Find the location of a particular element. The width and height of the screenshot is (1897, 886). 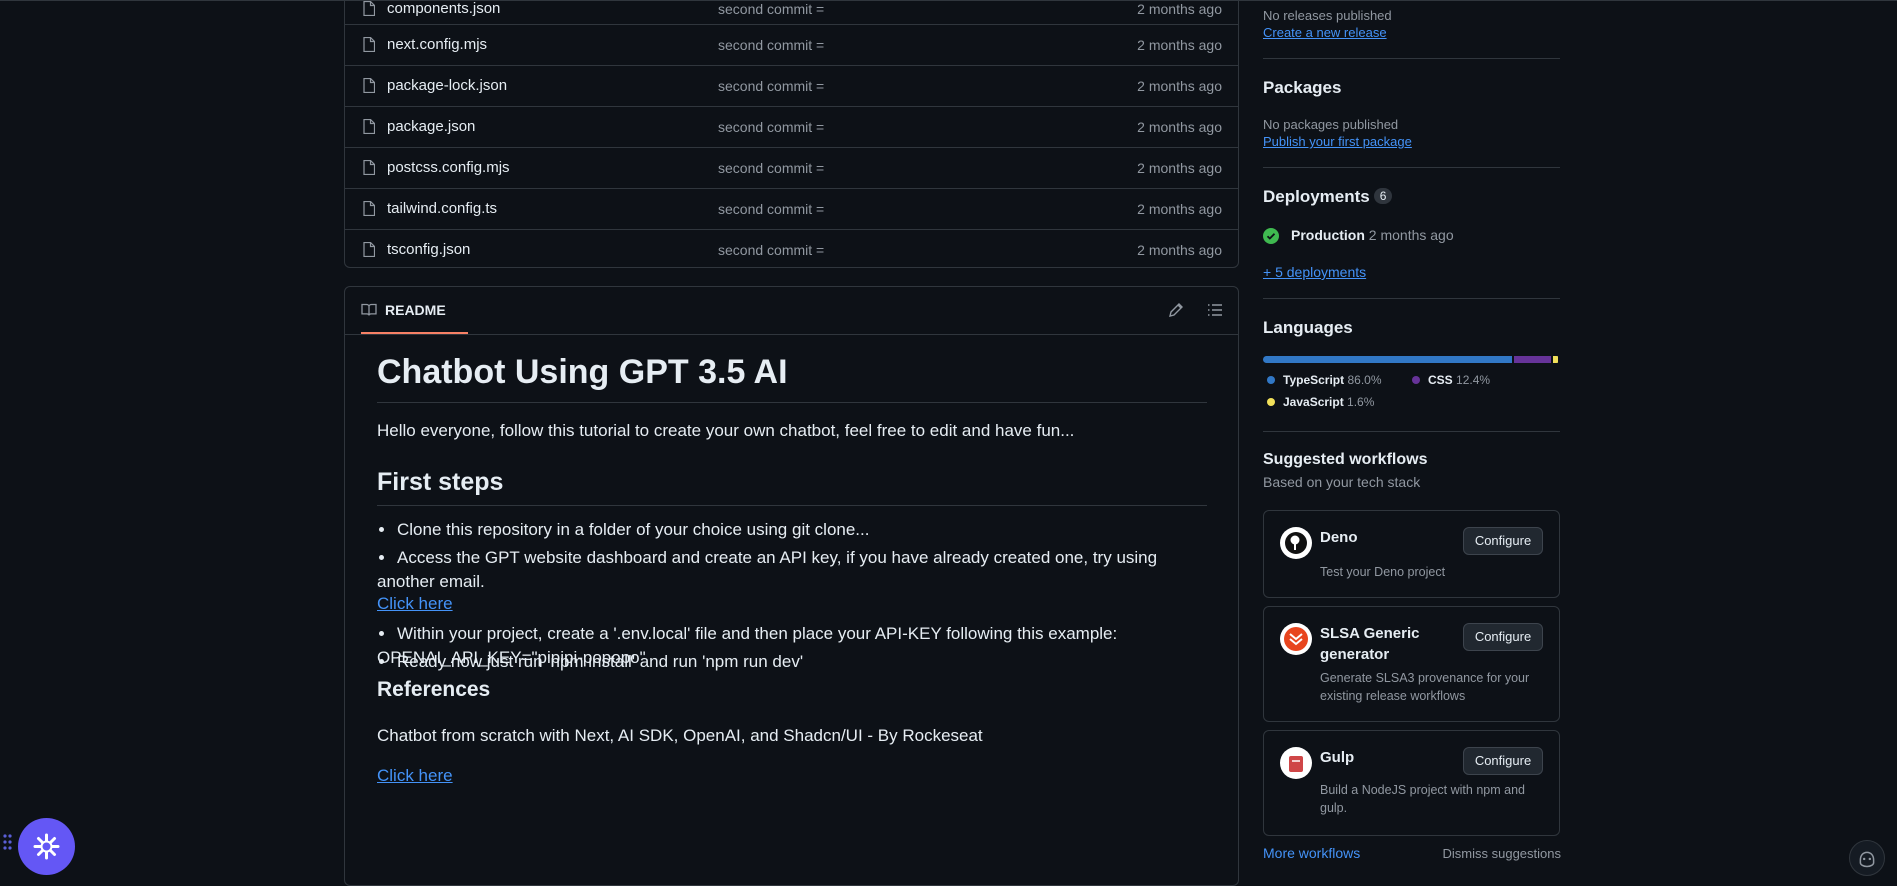

file-name: tailwind.config.ts is located at coordinates (442, 208).